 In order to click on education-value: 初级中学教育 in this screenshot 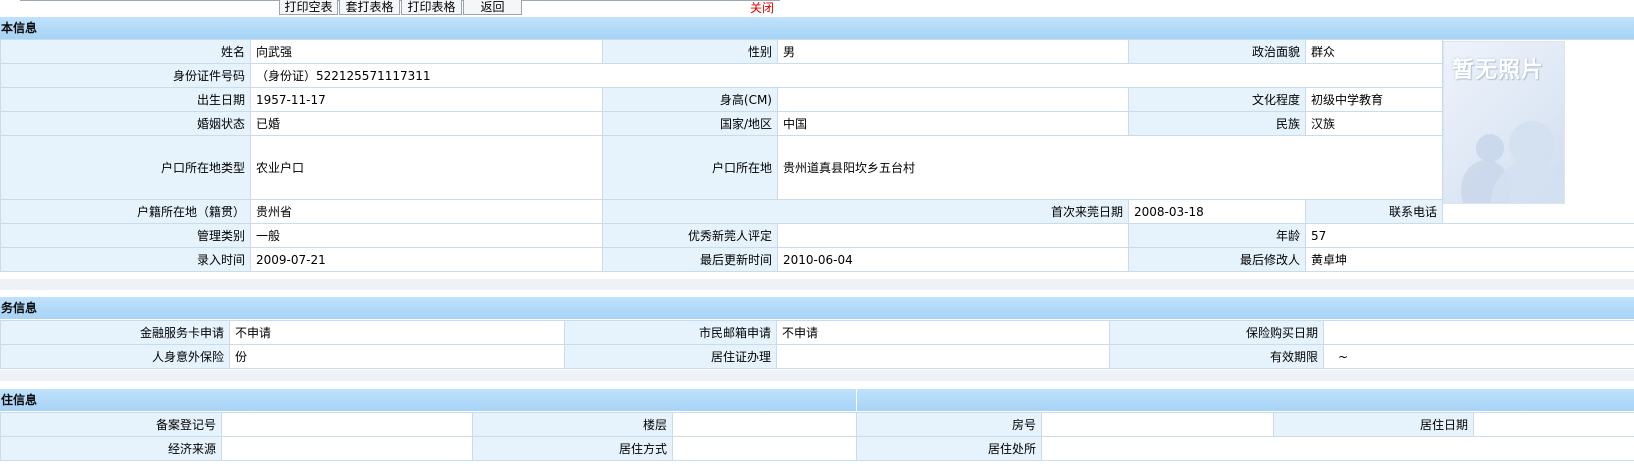, I will do `click(1374, 99)`.